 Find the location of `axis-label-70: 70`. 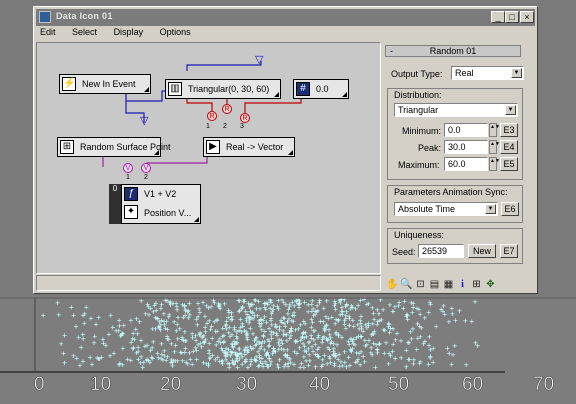

axis-label-70: 70 is located at coordinates (544, 385).